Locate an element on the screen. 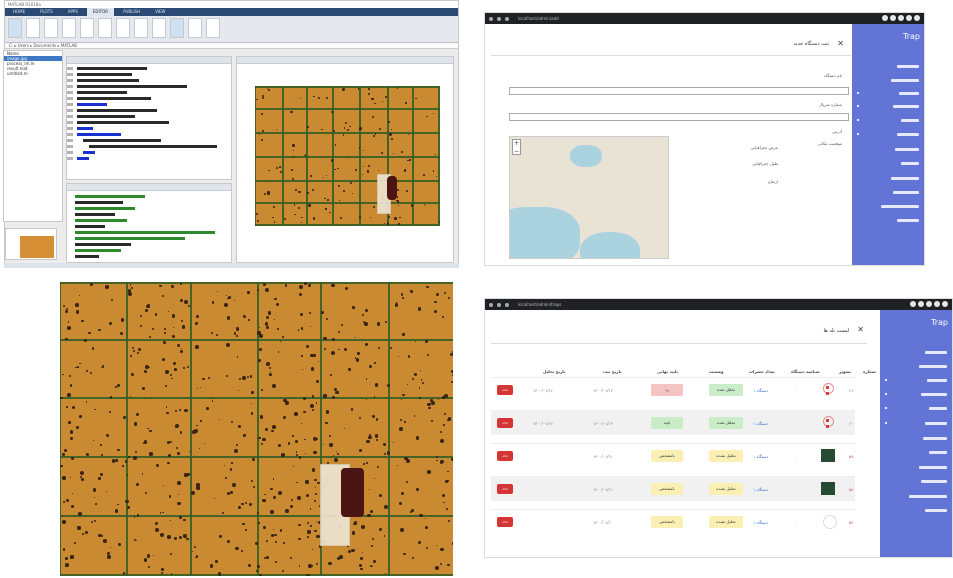  editor-tab is located at coordinates (149, 60).